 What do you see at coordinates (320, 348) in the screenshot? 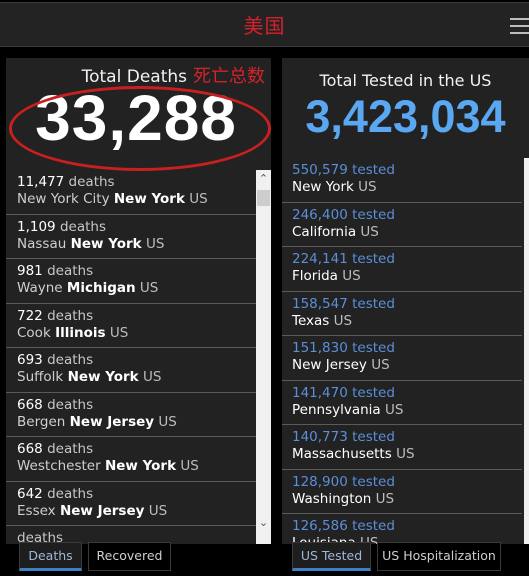
I see `tested-count-value: 151,830` at bounding box center [320, 348].